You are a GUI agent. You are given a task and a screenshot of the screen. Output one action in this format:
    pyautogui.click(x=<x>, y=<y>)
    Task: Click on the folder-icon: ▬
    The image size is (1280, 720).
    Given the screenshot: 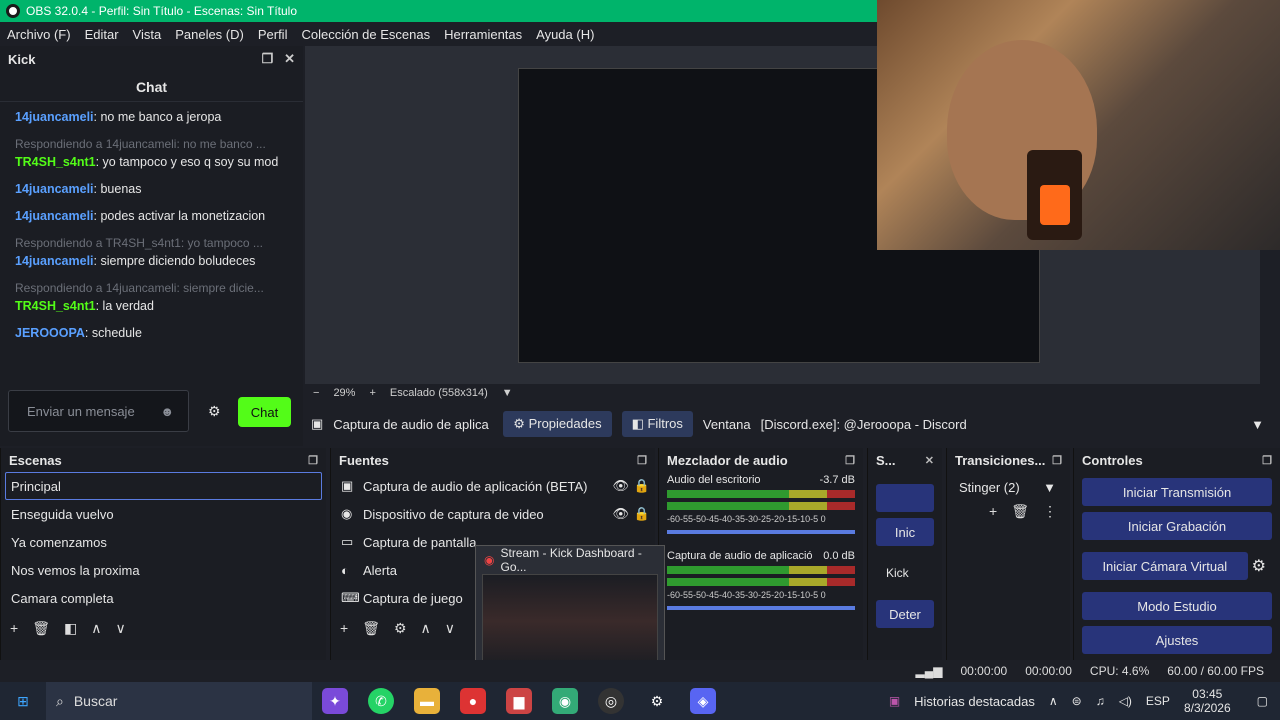 What is the action you would take?
    pyautogui.click(x=427, y=701)
    